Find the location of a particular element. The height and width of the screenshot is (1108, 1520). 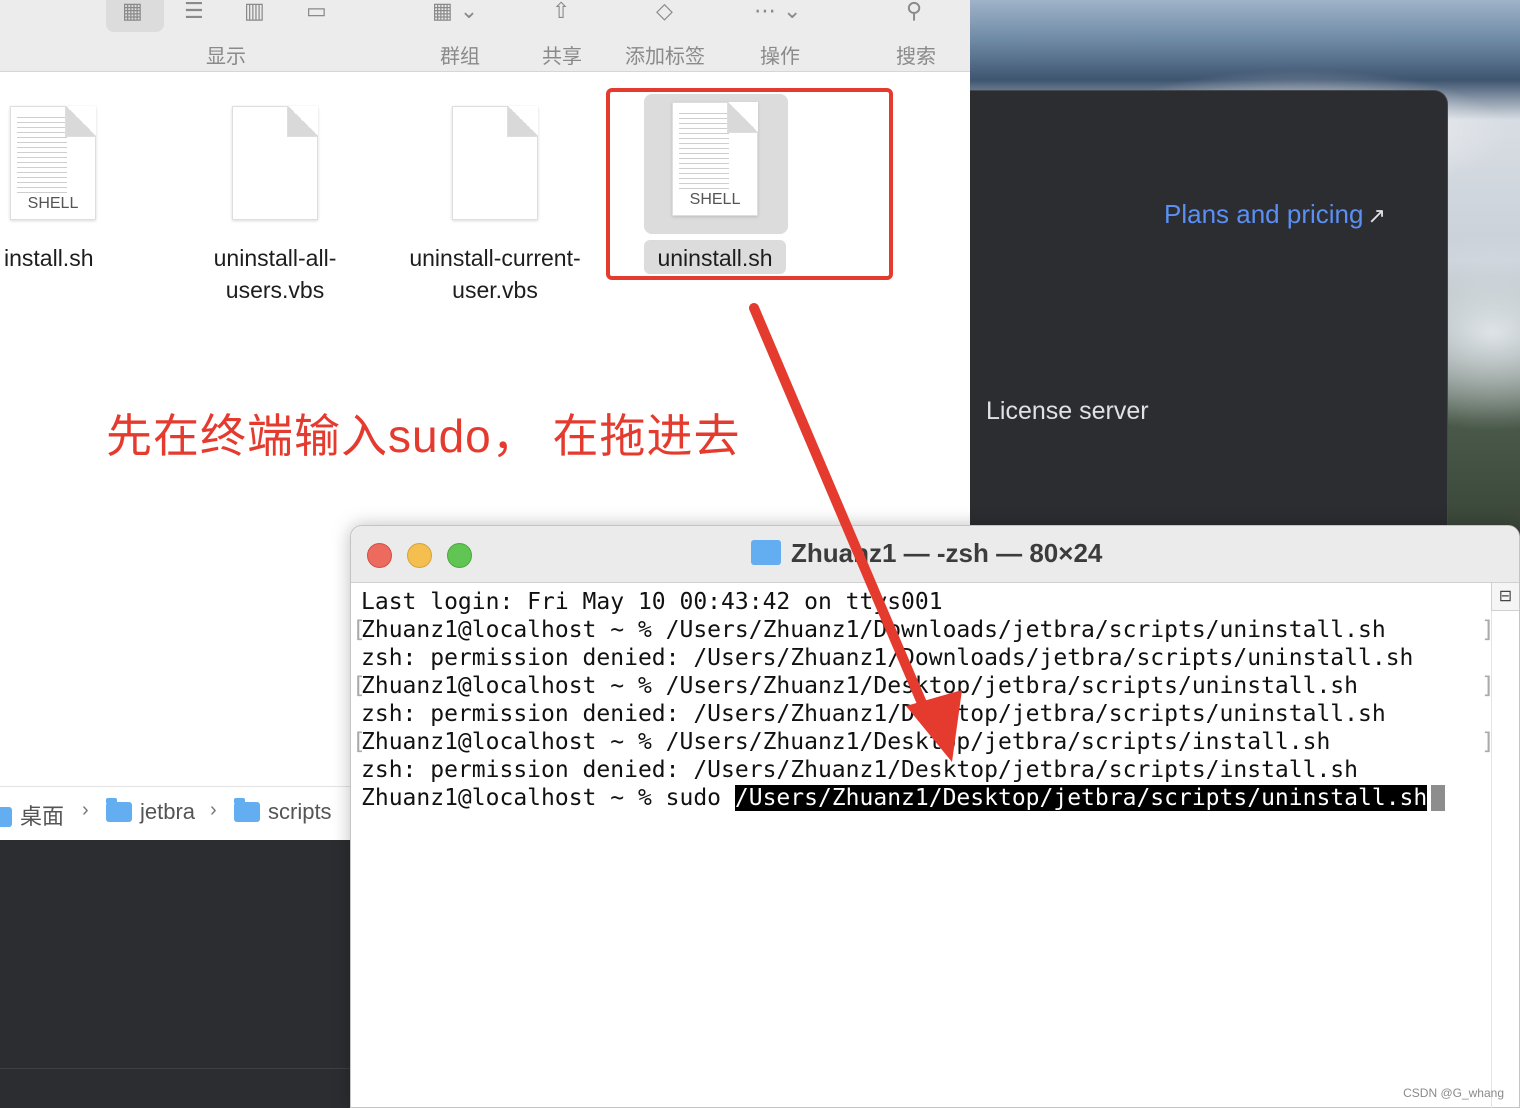

tag-label: 添加标签 is located at coordinates (665, 57).